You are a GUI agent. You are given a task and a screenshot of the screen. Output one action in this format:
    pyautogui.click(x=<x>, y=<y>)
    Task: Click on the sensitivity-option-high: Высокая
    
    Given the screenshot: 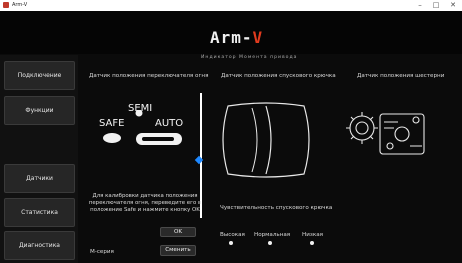 What is the action you would take?
    pyautogui.click(x=232, y=235)
    